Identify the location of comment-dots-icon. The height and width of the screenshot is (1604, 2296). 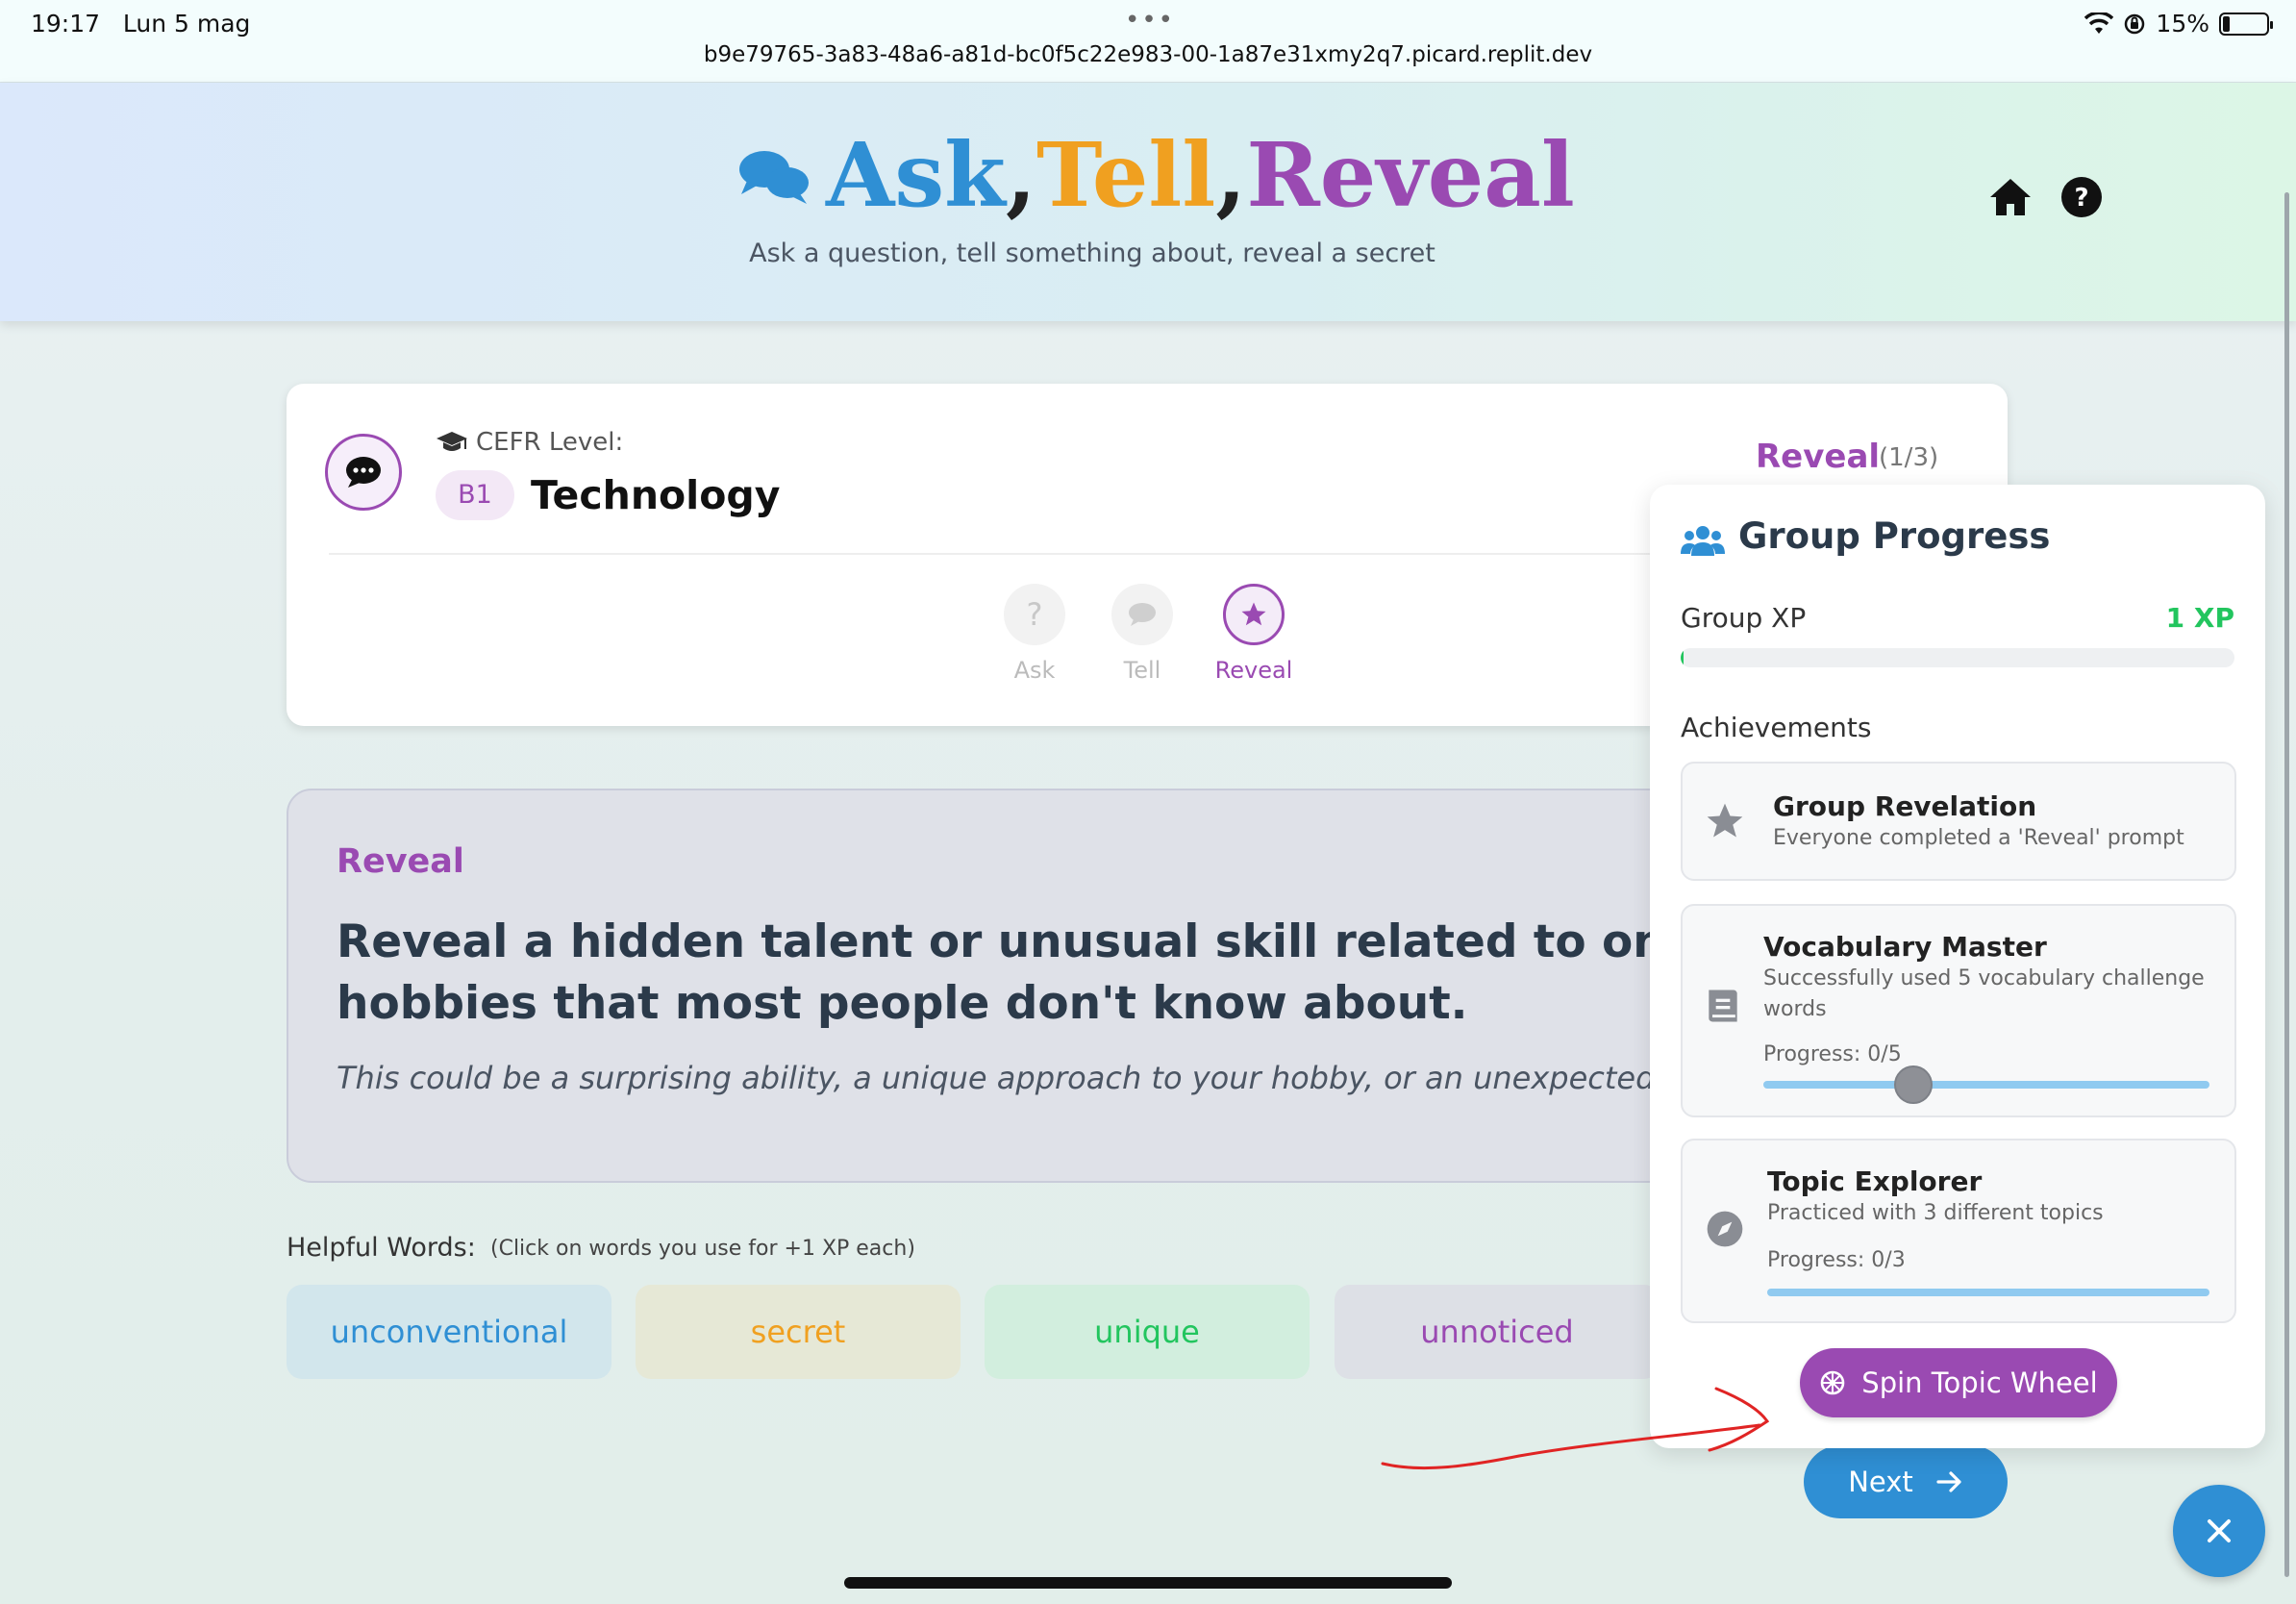
(363, 472).